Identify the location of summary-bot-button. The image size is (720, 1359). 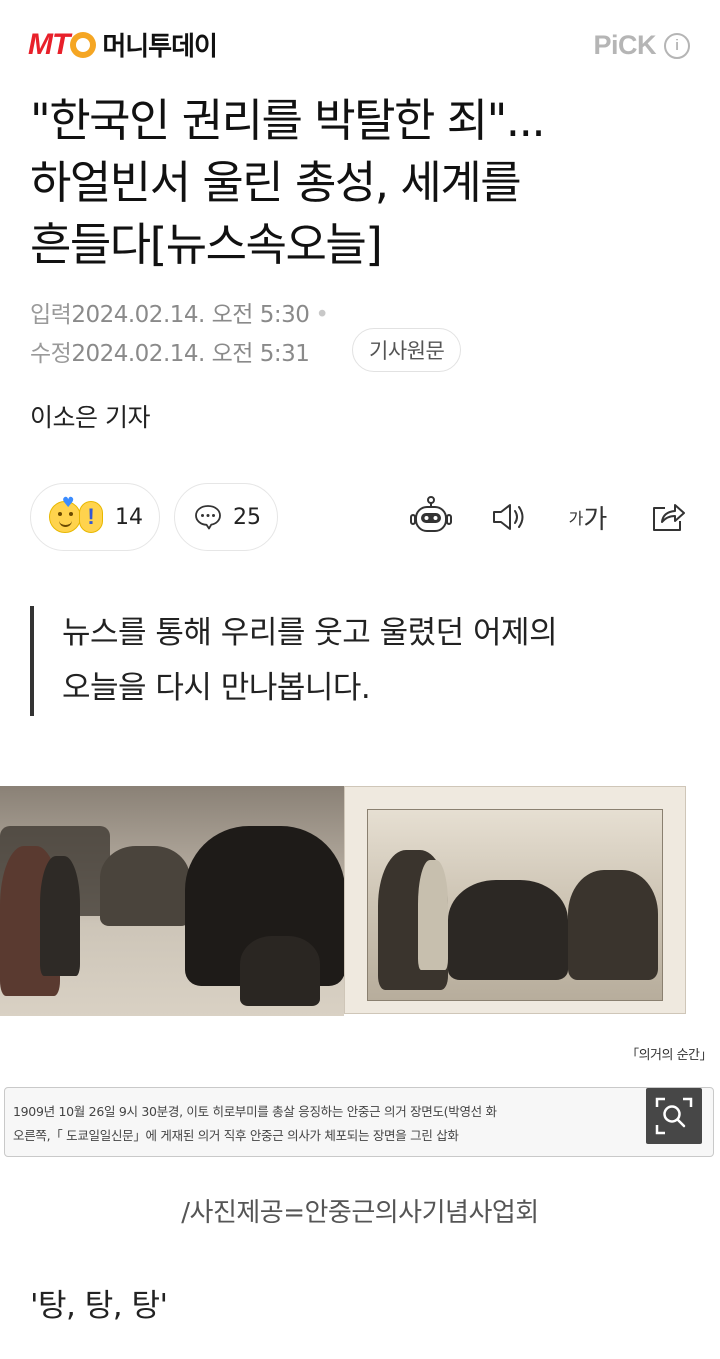
(431, 517).